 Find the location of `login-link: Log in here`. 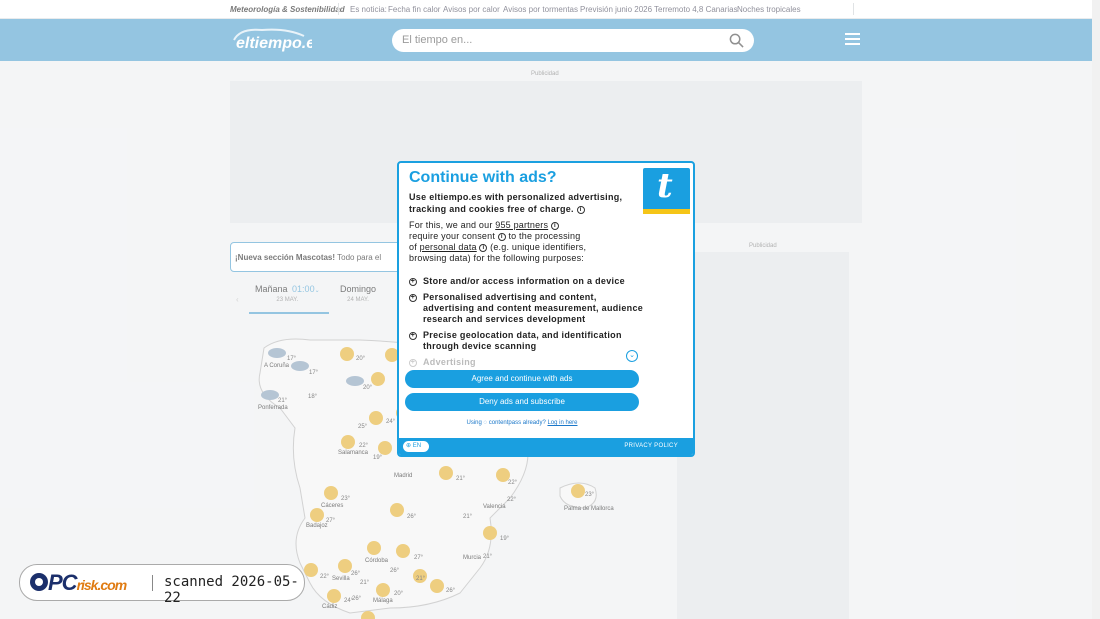

login-link: Log in here is located at coordinates (562, 423).